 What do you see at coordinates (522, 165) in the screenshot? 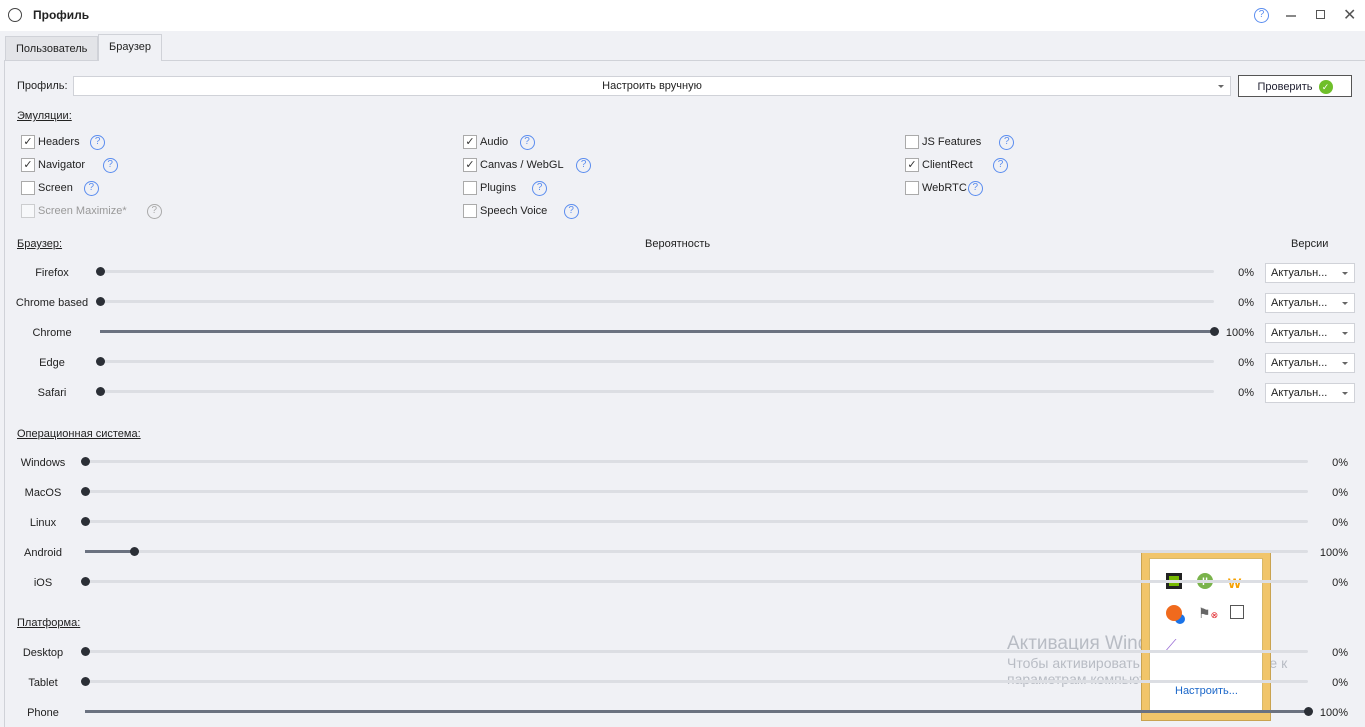
I see `checkbox-label: Canvas / WebGL` at bounding box center [522, 165].